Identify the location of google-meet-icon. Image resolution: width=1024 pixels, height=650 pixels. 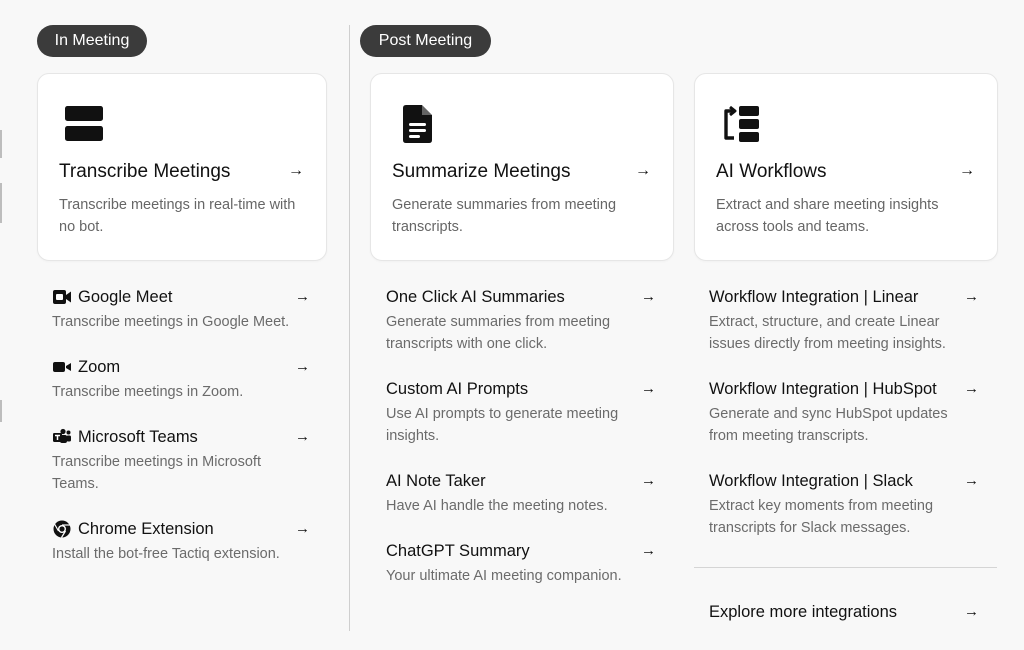
(62, 297).